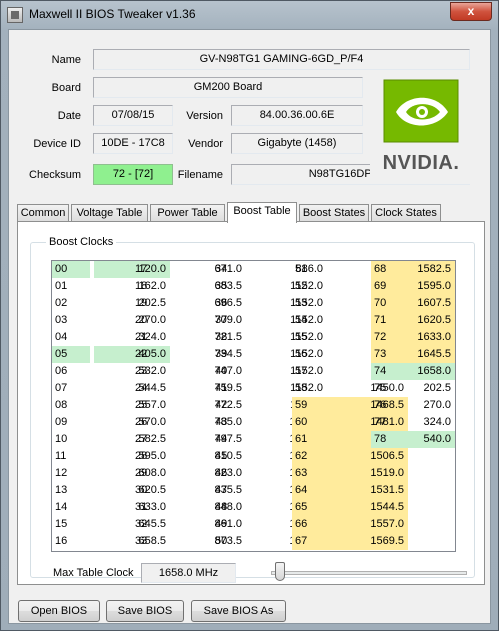 The height and width of the screenshot is (631, 499). Describe the element at coordinates (231, 524) in the screenshot. I see `boost-index-cell: 49` at that location.